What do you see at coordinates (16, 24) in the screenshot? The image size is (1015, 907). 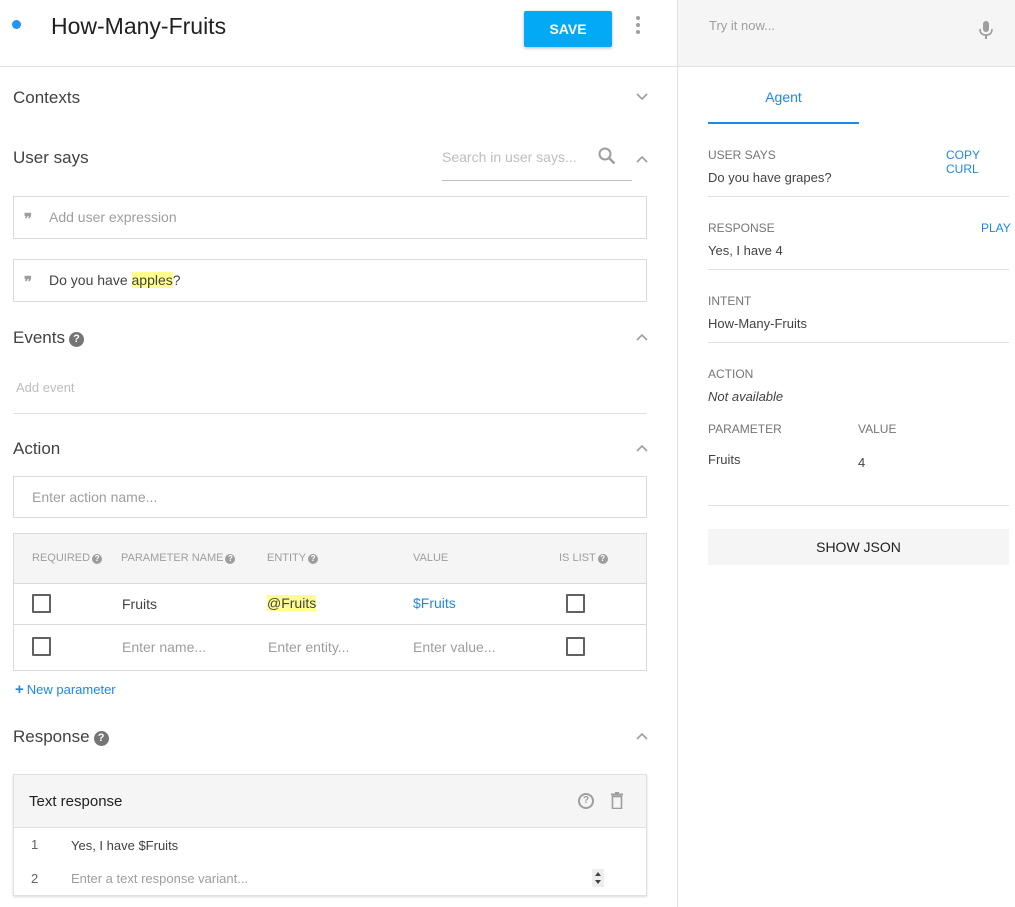 I see `status-dot-icon` at bounding box center [16, 24].